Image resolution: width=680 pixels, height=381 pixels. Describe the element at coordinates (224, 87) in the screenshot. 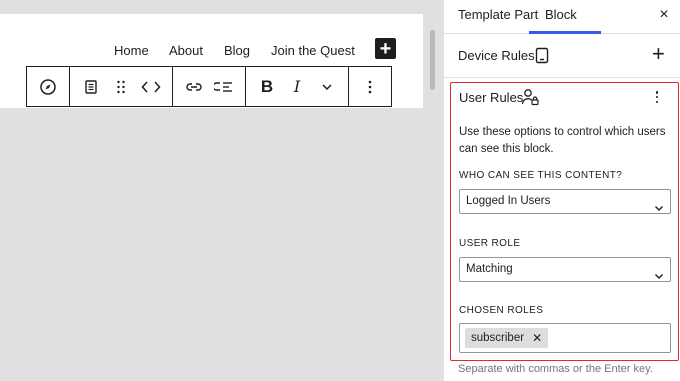

I see `list-indent-icon` at that location.